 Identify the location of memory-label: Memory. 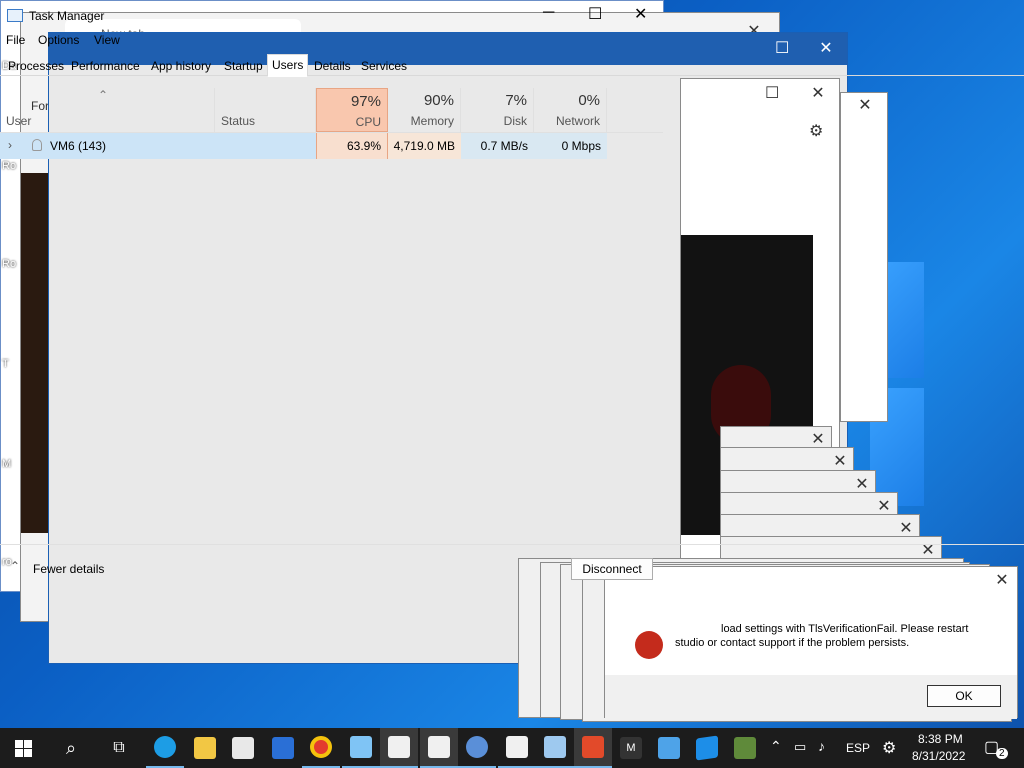
(432, 121).